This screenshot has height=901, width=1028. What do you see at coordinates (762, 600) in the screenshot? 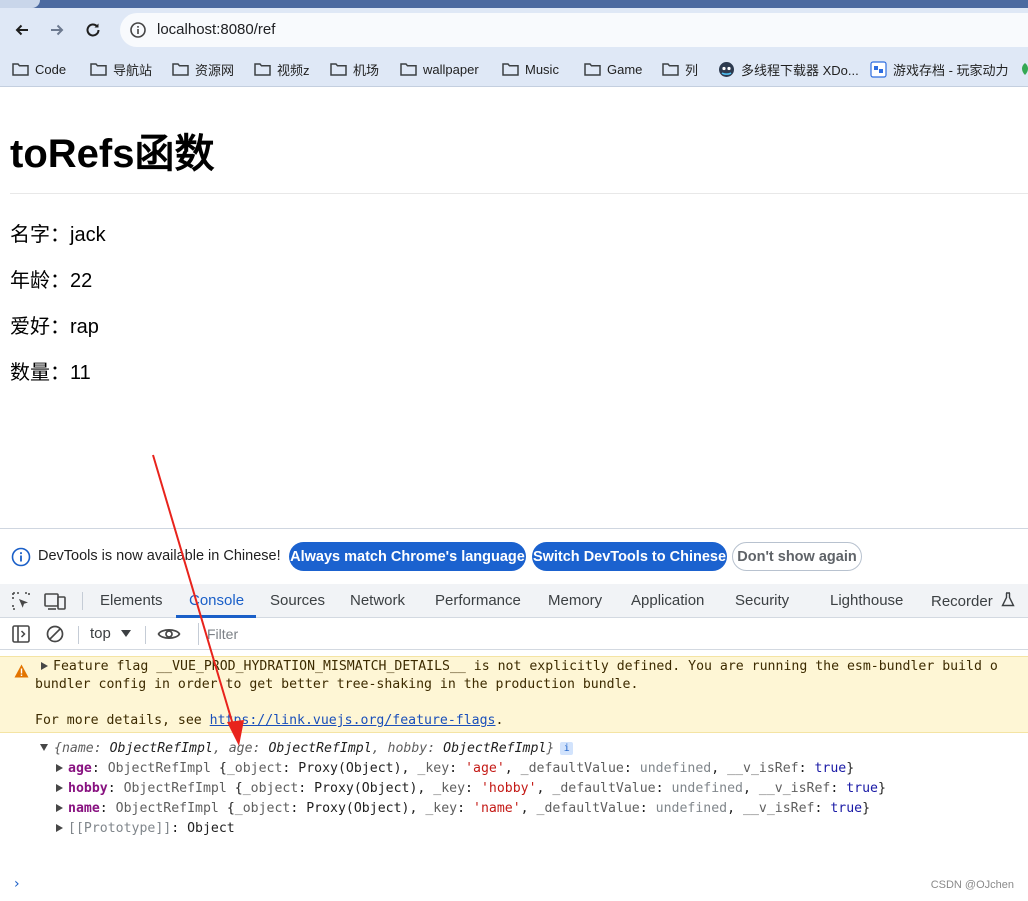
I see `tab-security: Security` at bounding box center [762, 600].